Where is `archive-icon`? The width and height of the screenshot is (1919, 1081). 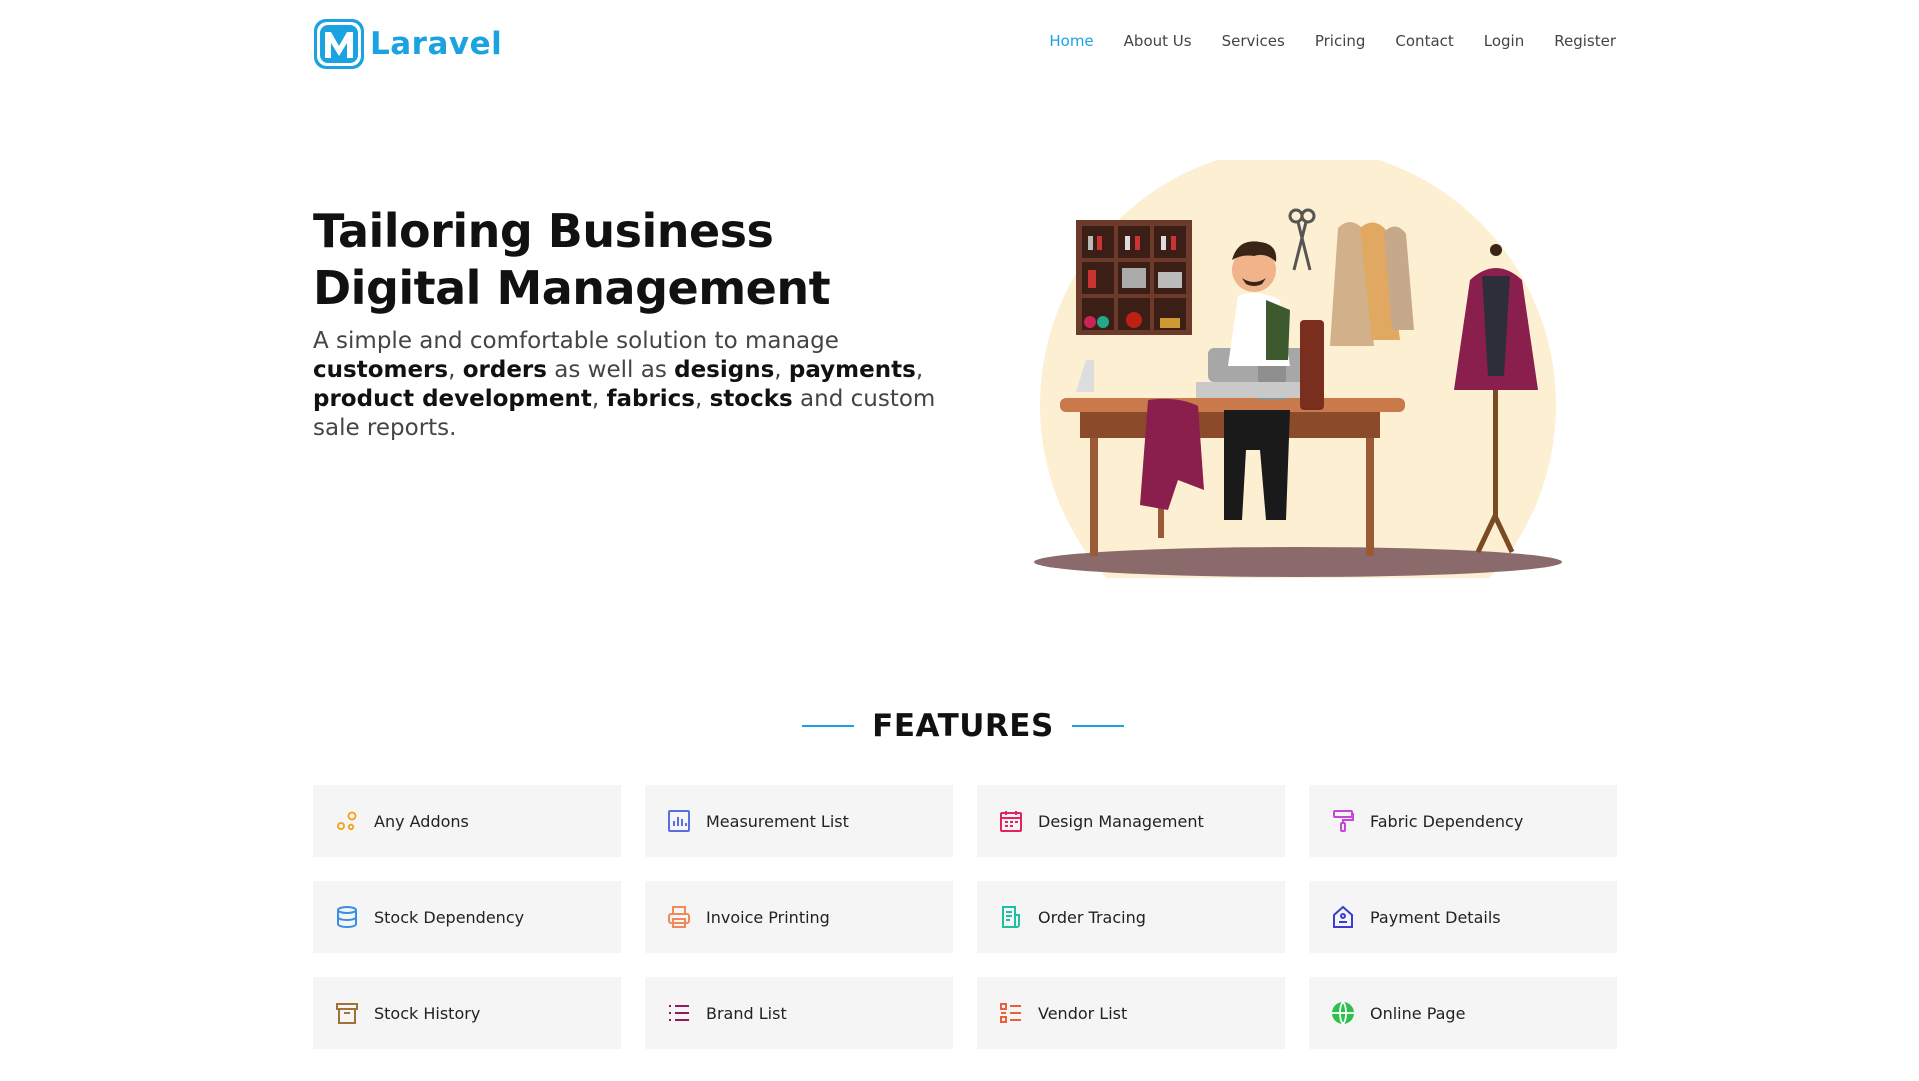 archive-icon is located at coordinates (347, 1013).